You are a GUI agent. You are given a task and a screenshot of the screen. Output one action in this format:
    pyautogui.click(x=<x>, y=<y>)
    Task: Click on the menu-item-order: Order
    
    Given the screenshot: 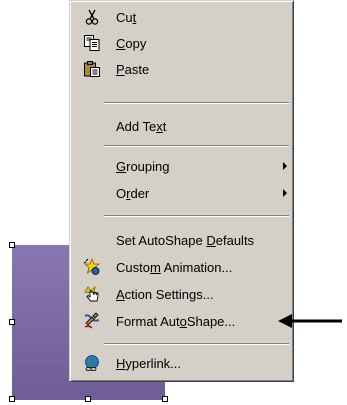 What is the action you would take?
    pyautogui.click(x=181, y=193)
    